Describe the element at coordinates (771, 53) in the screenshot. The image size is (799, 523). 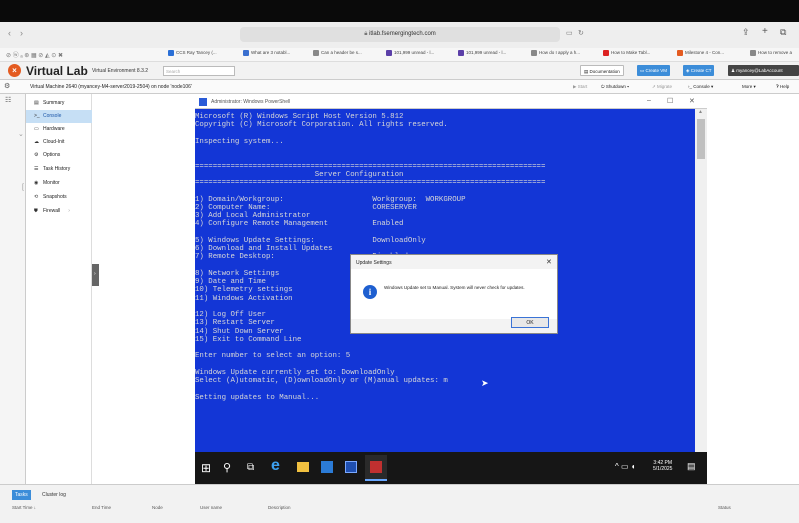
I see `bookmark-9: How to remove a` at that location.